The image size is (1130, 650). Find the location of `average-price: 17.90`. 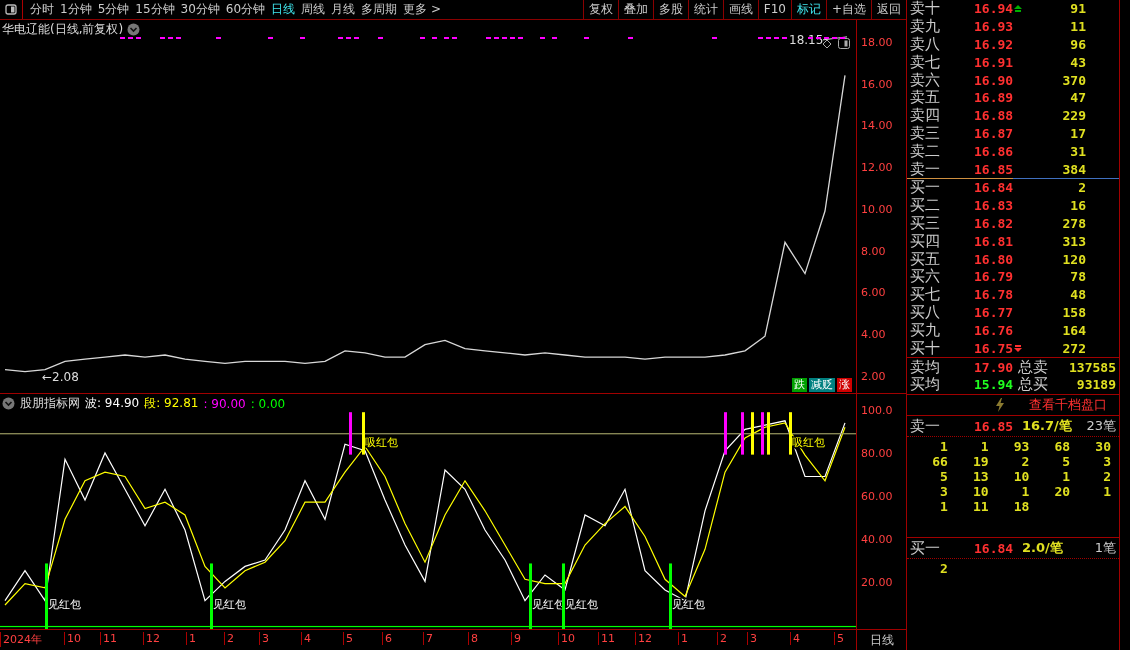

average-price: 17.90 is located at coordinates (994, 367).